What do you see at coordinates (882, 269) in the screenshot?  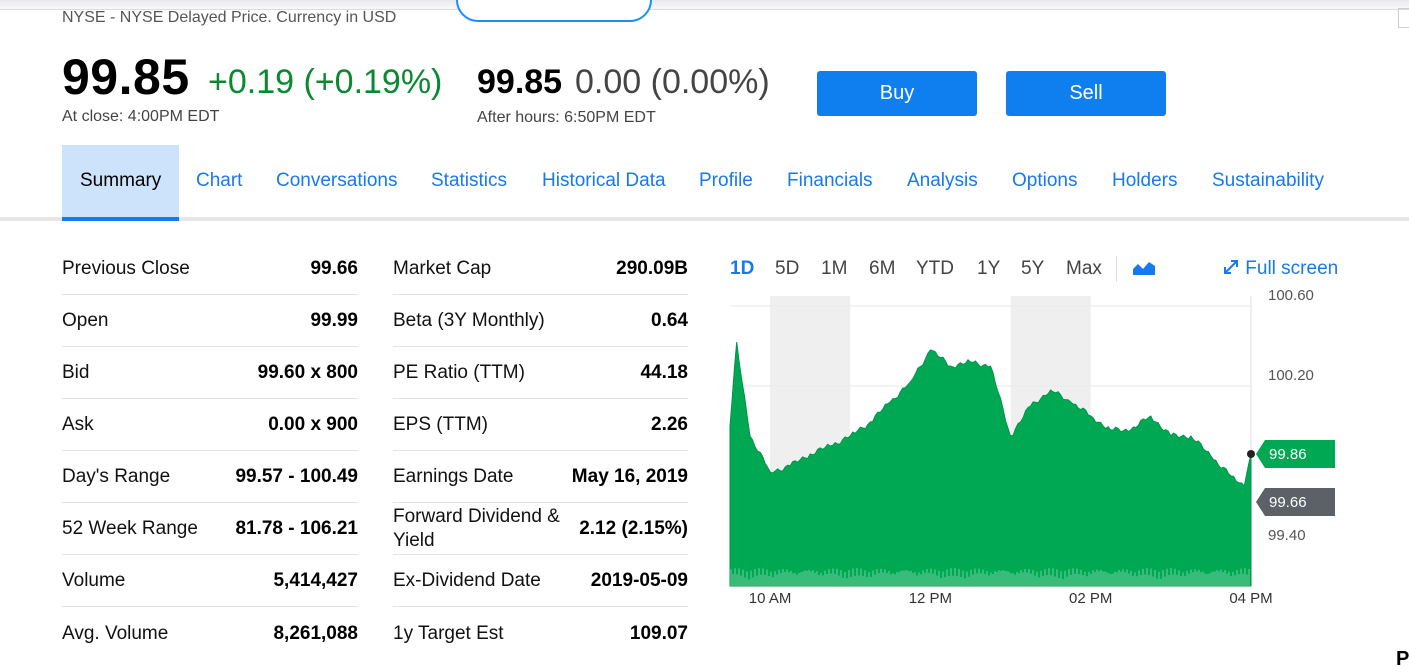 I see `range-6m: 6M` at bounding box center [882, 269].